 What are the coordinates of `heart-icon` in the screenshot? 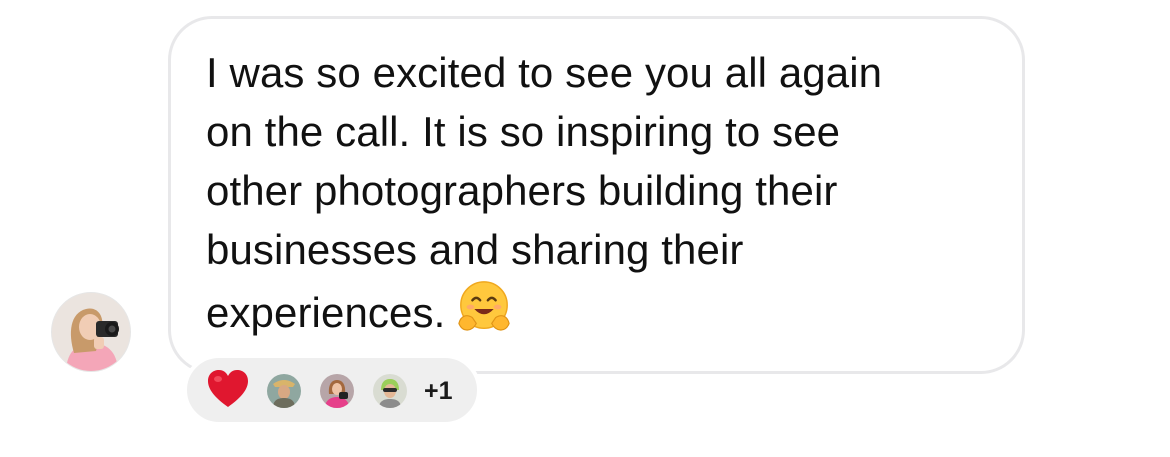 It's located at (228, 388).